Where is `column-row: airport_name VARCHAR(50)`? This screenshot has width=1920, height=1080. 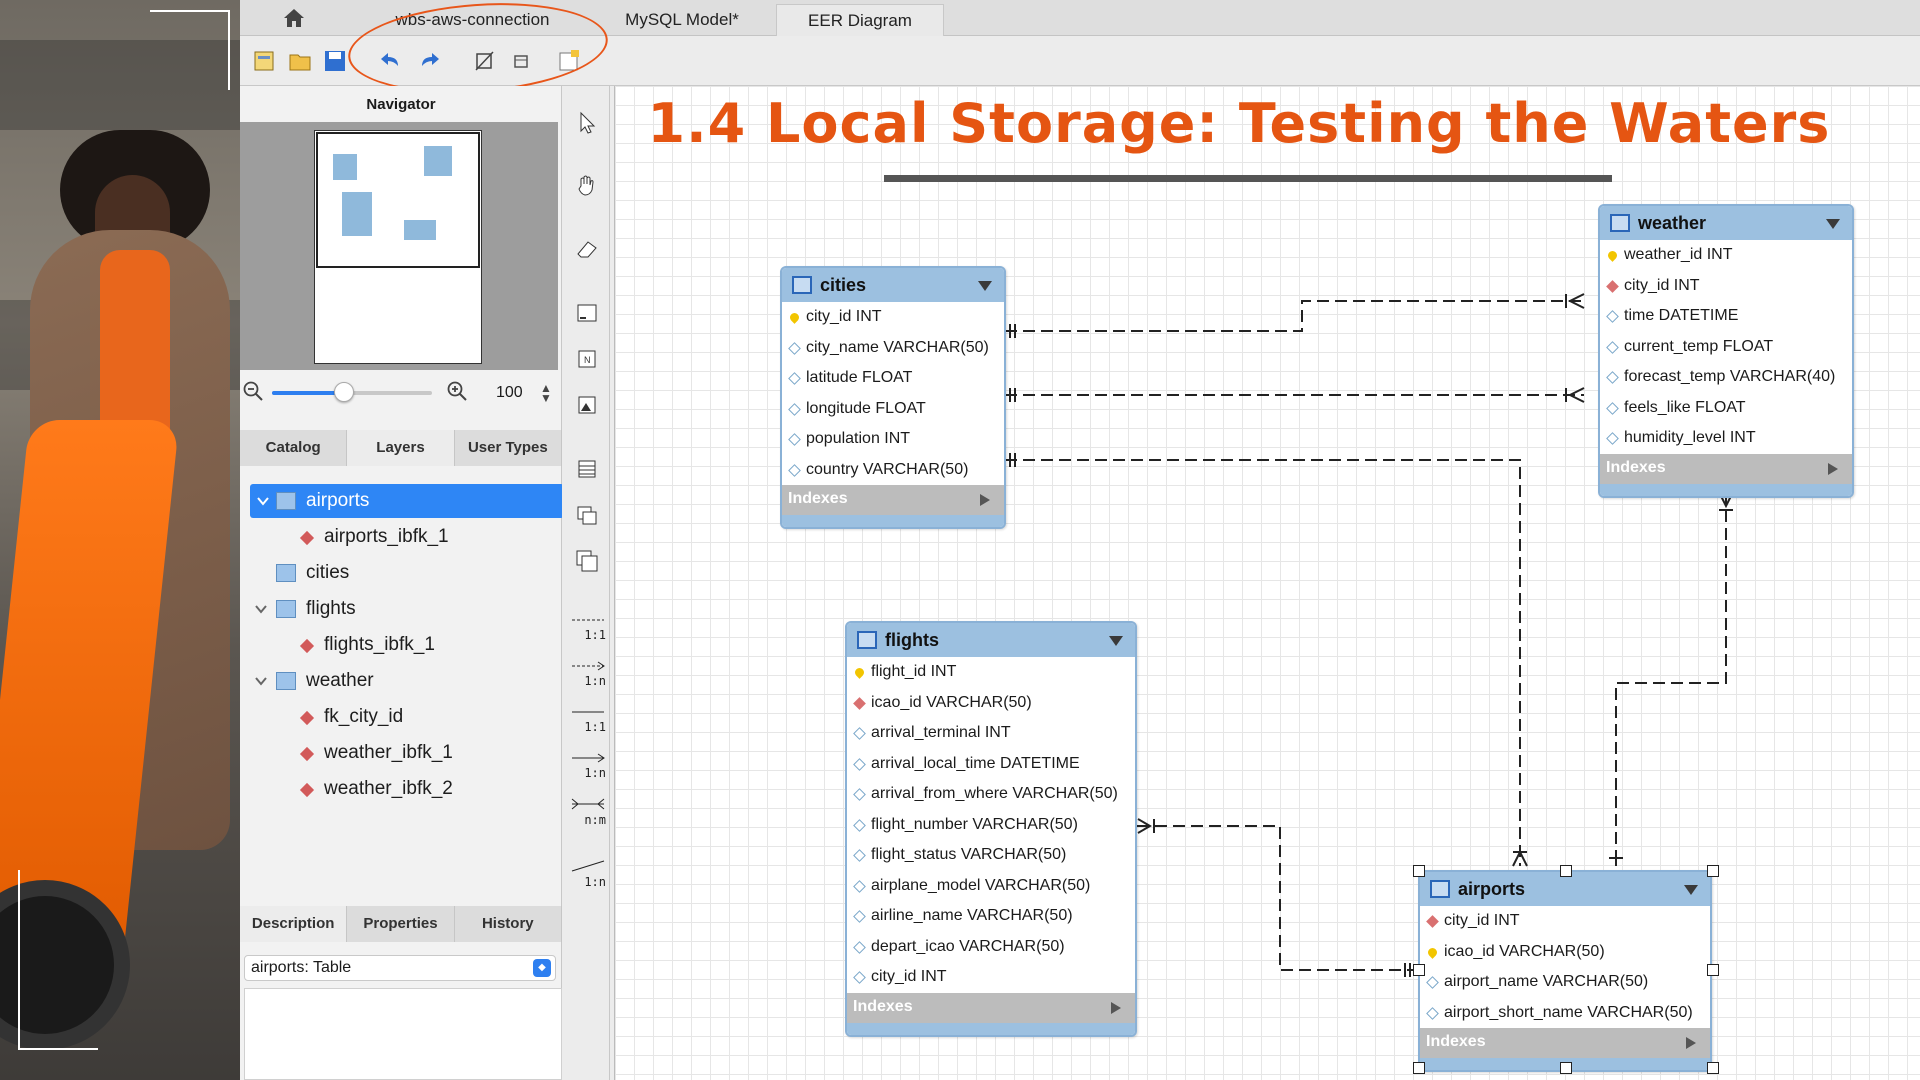 column-row: airport_name VARCHAR(50) is located at coordinates (1565, 982).